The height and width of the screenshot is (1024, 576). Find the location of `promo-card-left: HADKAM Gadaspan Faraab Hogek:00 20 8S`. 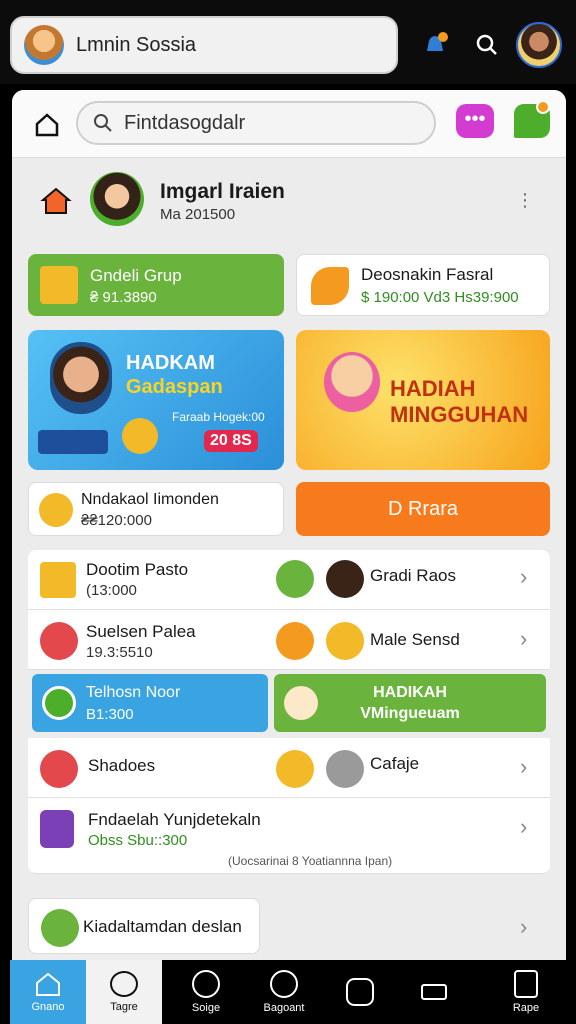

promo-card-left: HADKAM Gadaspan Faraab Hogek:00 20 8S is located at coordinates (156, 400).